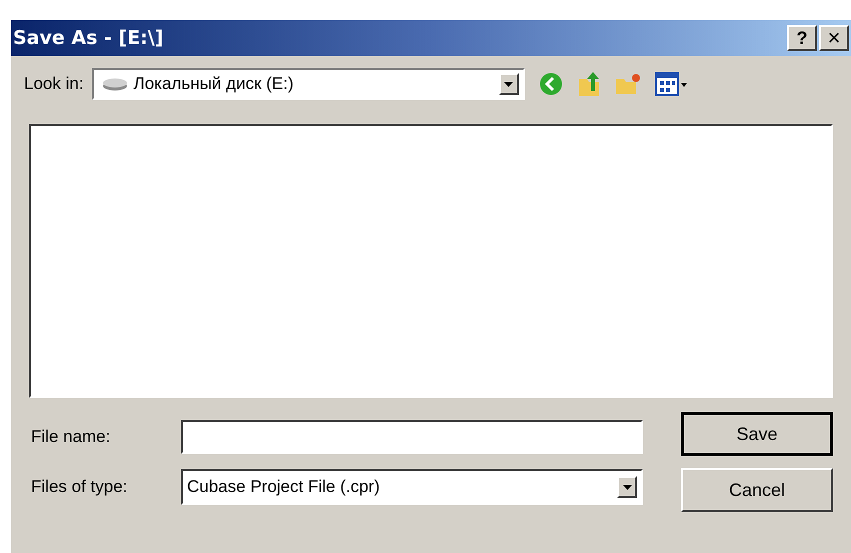 The width and height of the screenshot is (851, 553). Describe the element at coordinates (757, 490) in the screenshot. I see `dialog-button: Cancel` at that location.